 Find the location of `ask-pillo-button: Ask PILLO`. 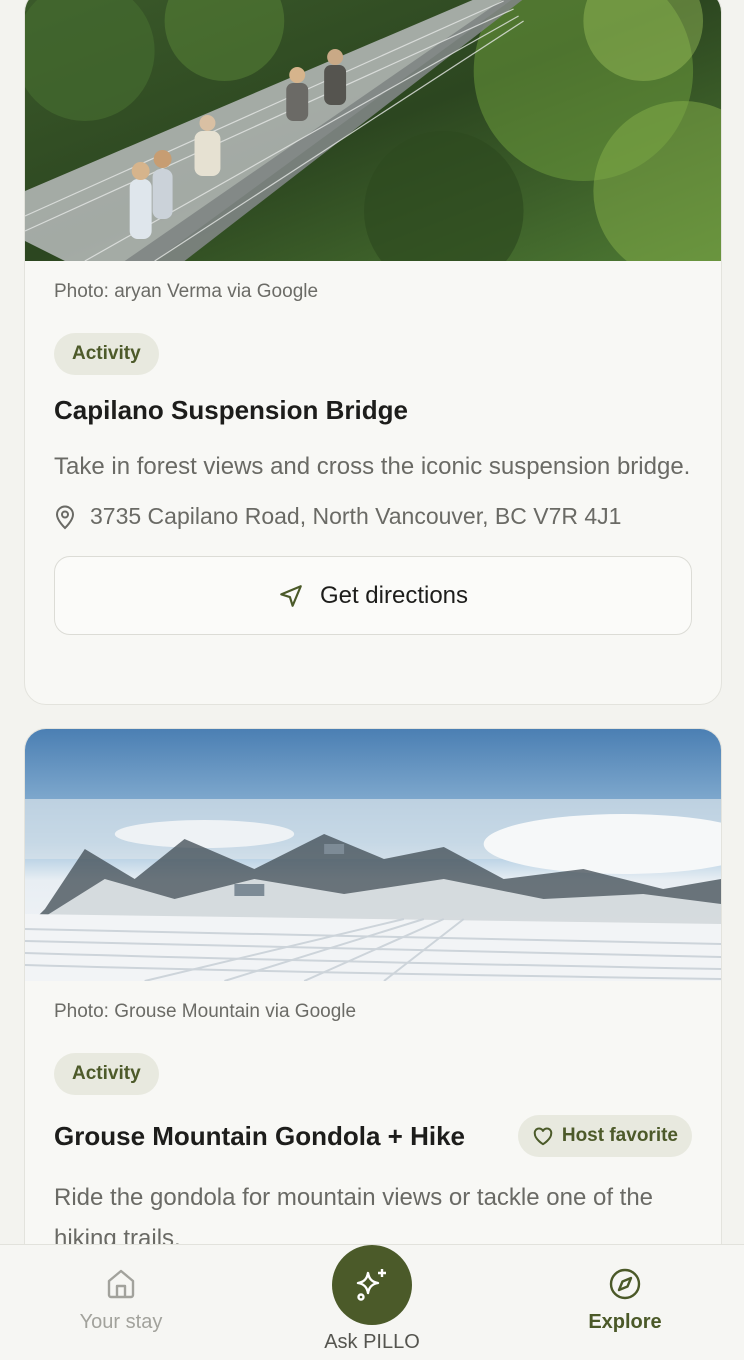

ask-pillo-button: Ask PILLO is located at coordinates (372, 1302).